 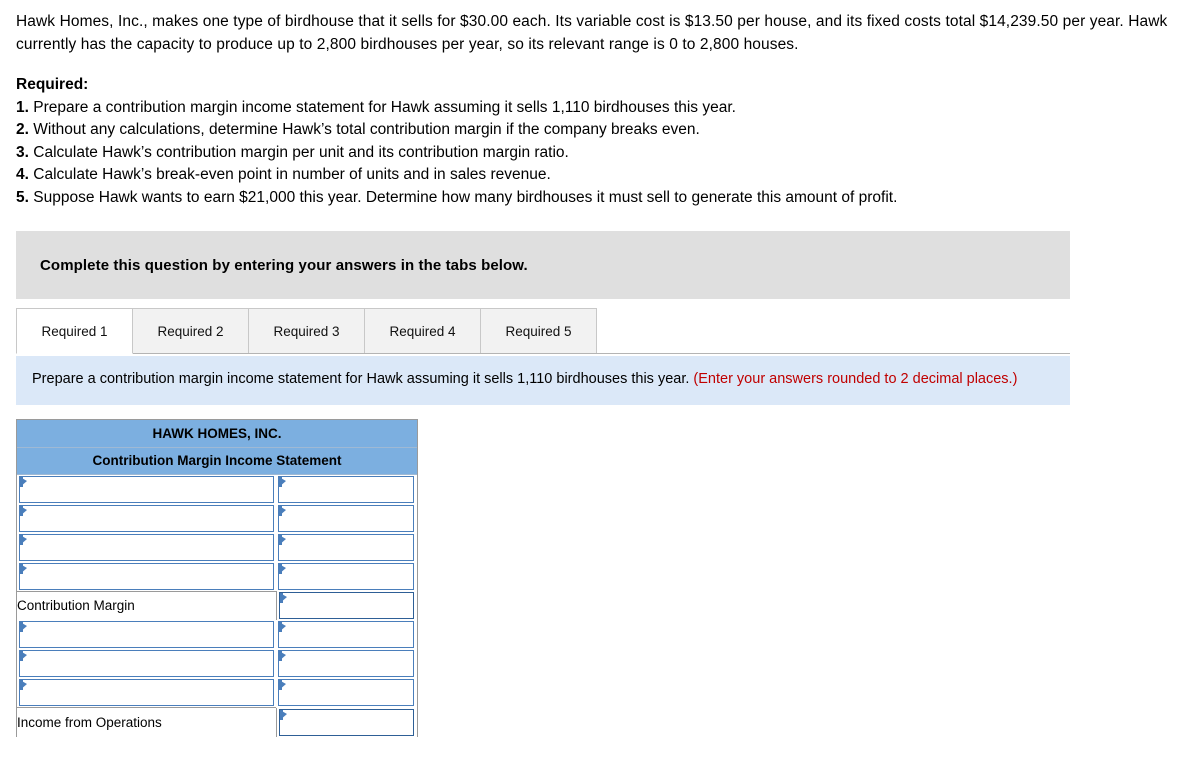 I want to click on required-item-5-number: 5., so click(x=22, y=197).